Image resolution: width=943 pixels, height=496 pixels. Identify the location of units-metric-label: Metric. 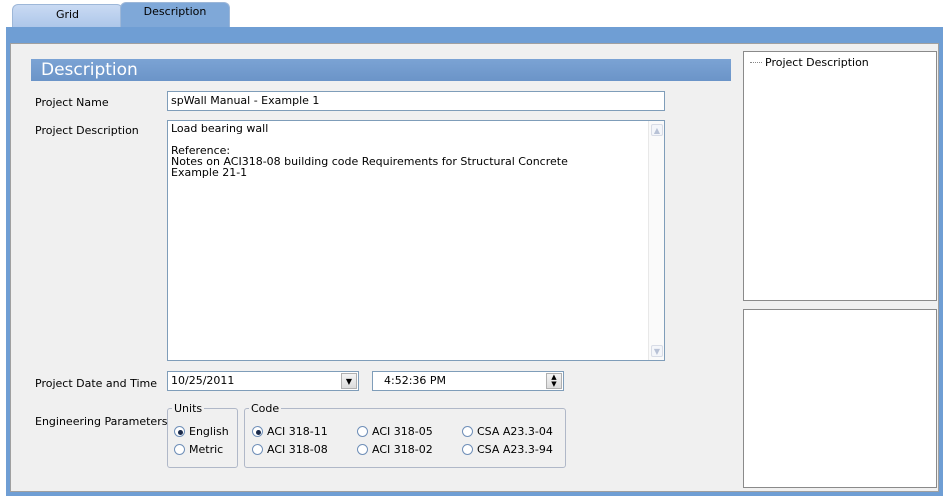
(206, 449).